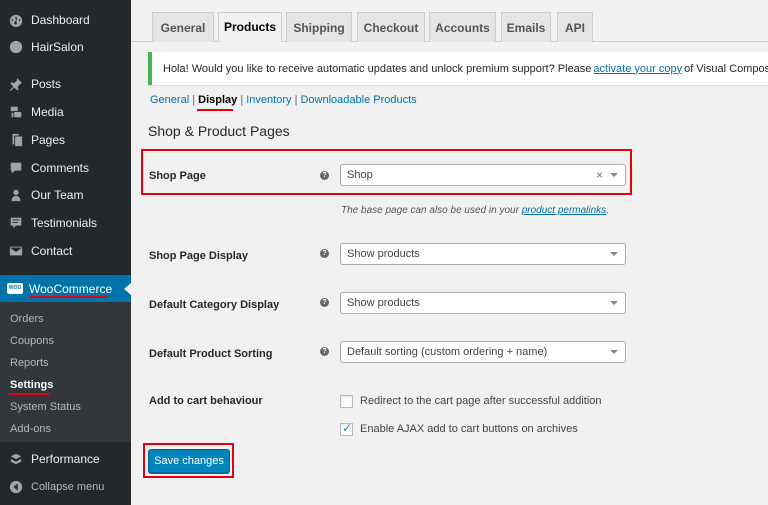 The image size is (768, 505). I want to click on redirect-to-cart-checkbox, so click(346, 401).